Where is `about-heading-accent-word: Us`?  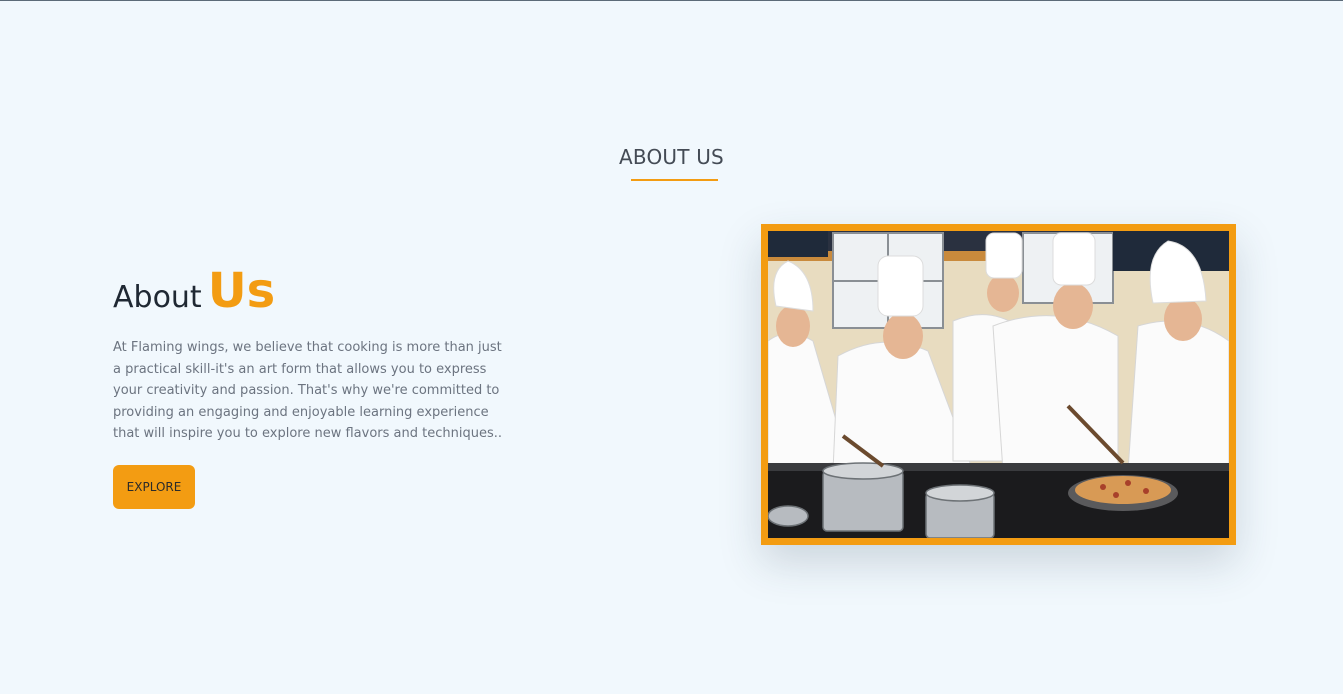
about-heading-accent-word: Us is located at coordinates (241, 291).